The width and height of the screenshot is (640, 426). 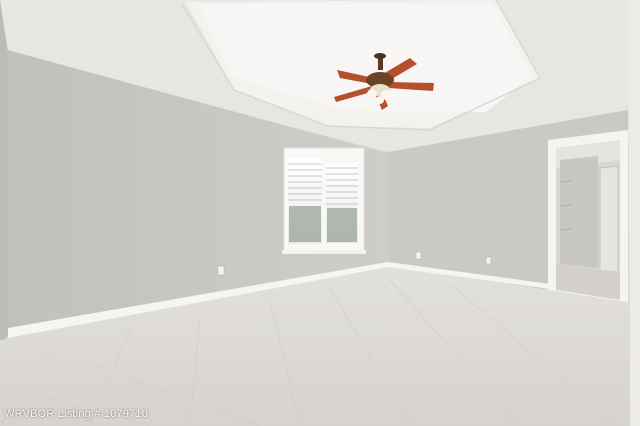 What do you see at coordinates (324, 200) in the screenshot?
I see `window` at bounding box center [324, 200].